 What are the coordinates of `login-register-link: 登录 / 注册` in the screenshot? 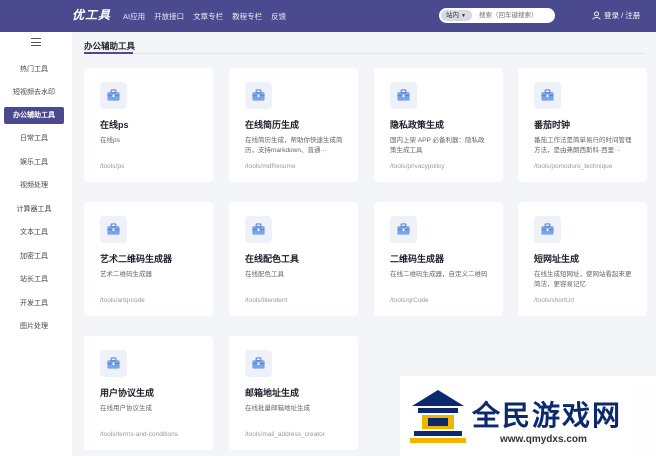 It's located at (616, 15).